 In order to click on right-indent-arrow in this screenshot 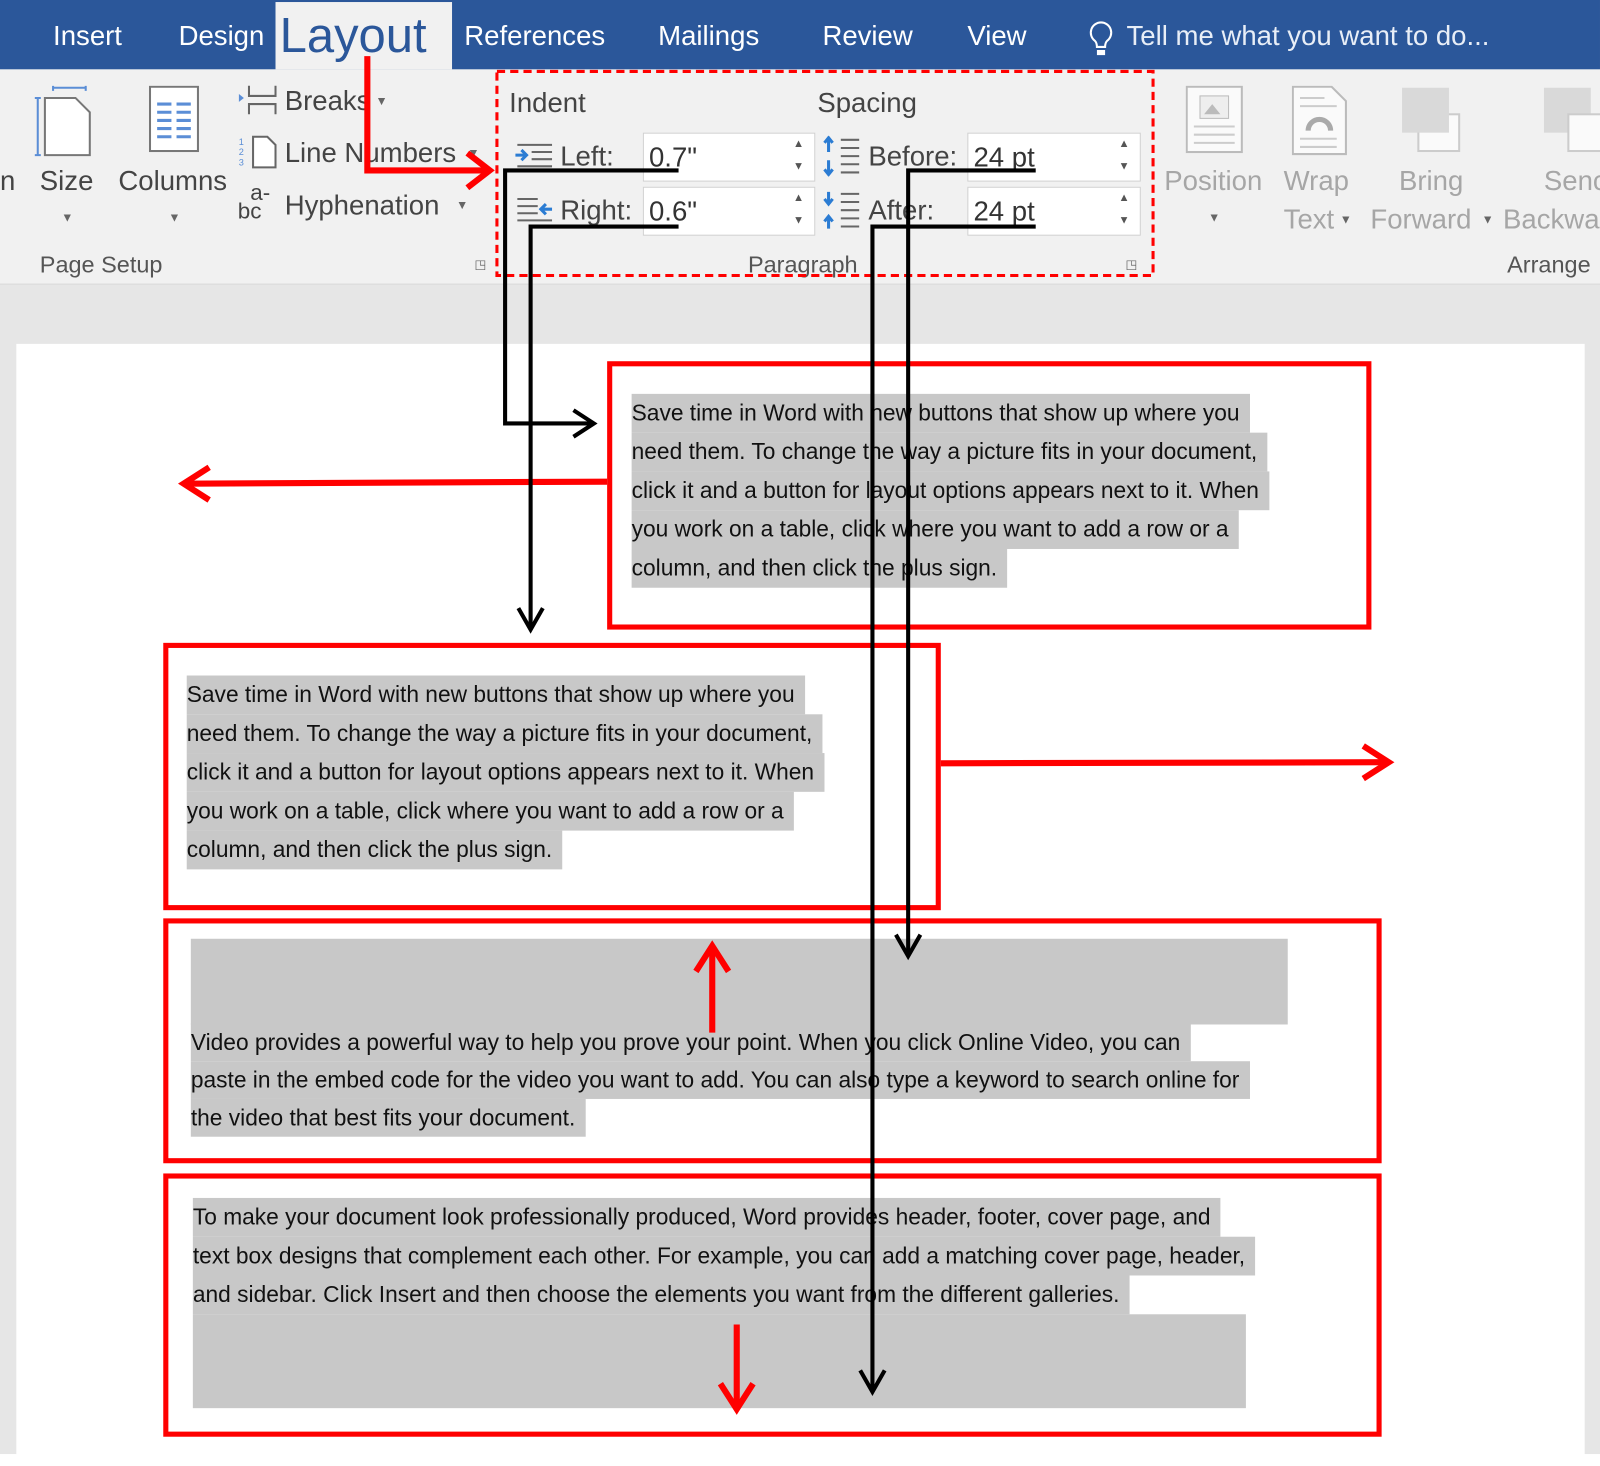, I will do `click(1164, 763)`.